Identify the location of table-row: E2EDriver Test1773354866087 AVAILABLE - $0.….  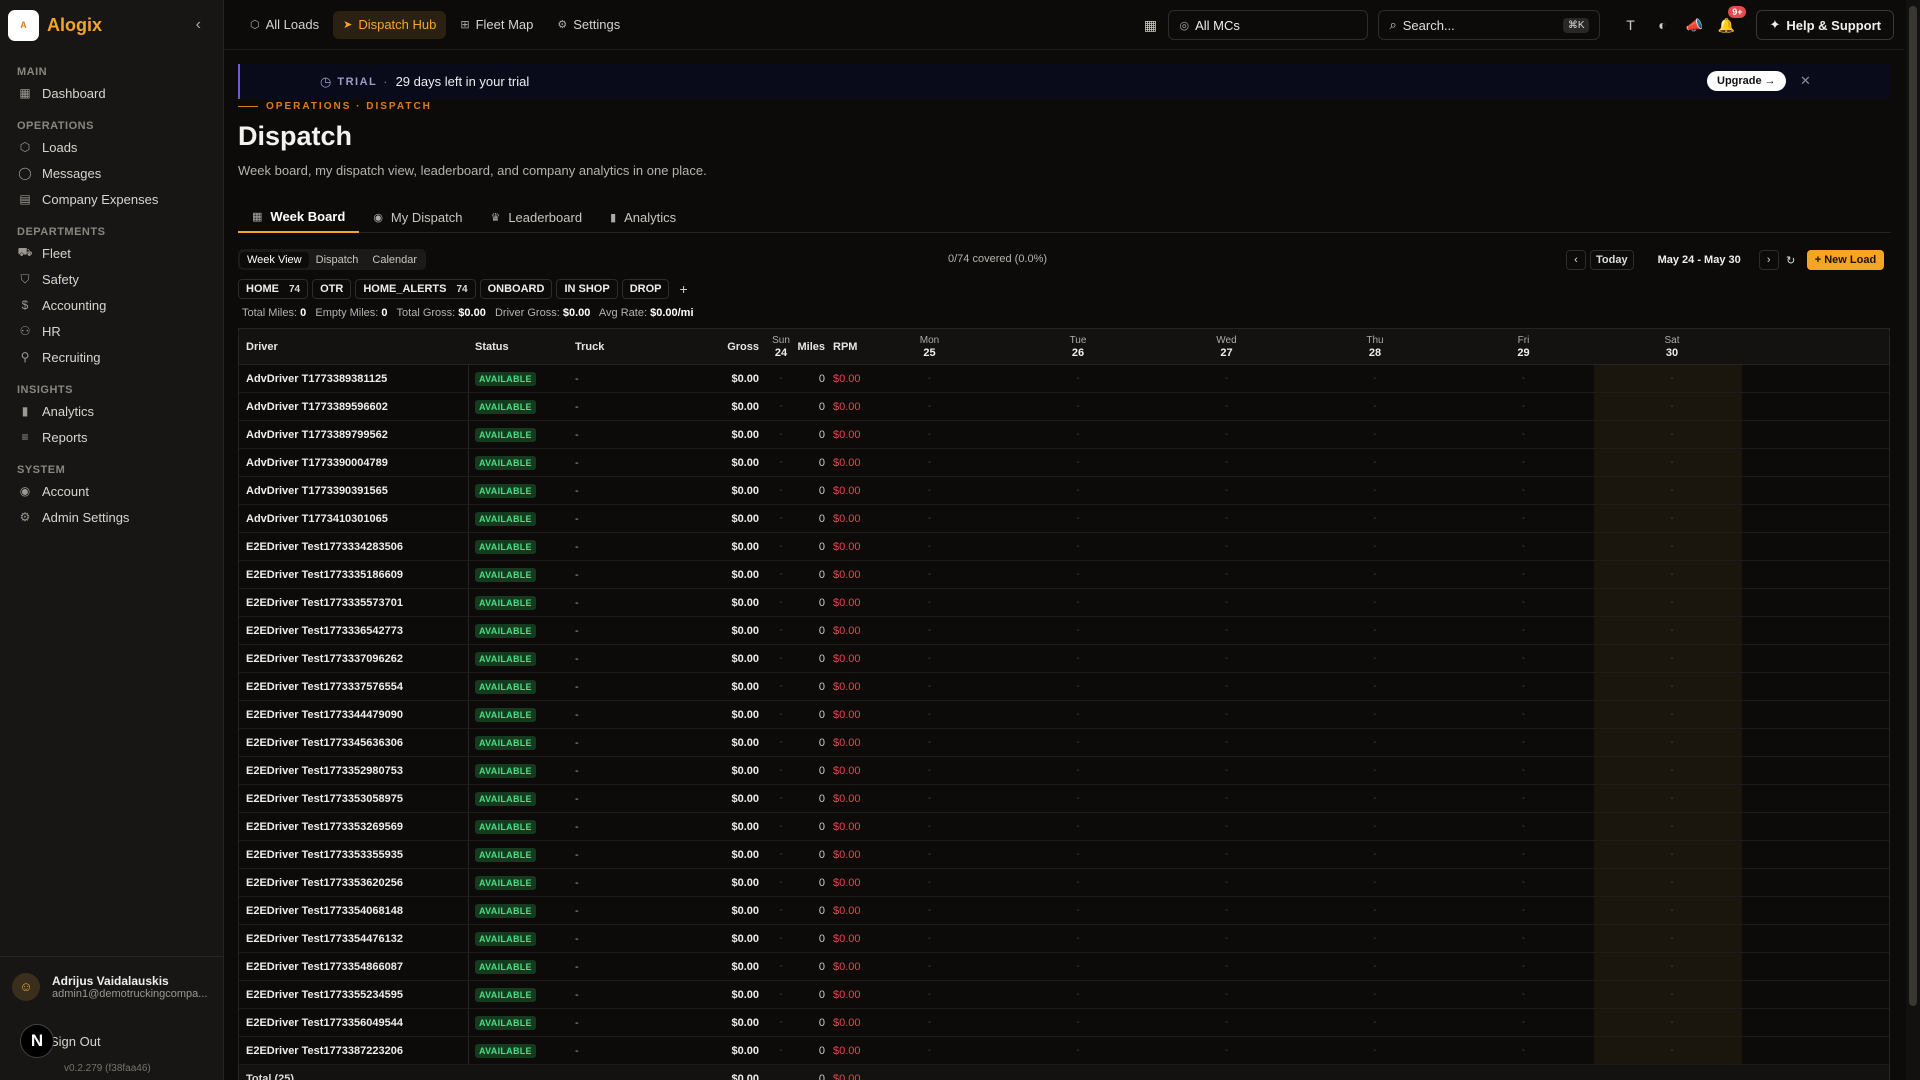
(1064, 967).